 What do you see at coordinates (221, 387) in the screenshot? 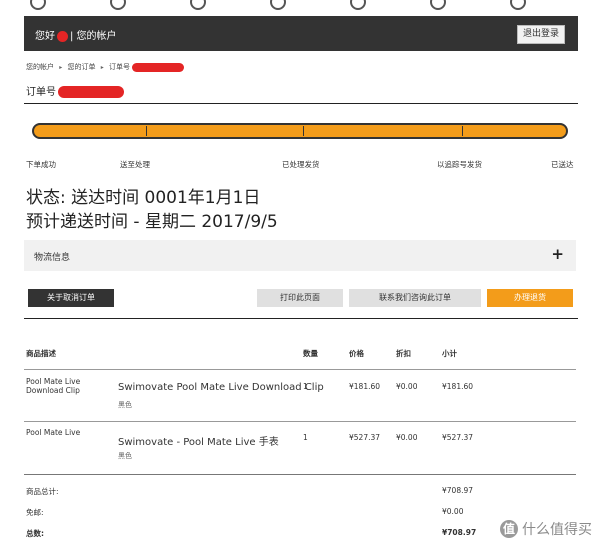
I see `item-name: Swimovate Pool Mate Live Download Clip` at bounding box center [221, 387].